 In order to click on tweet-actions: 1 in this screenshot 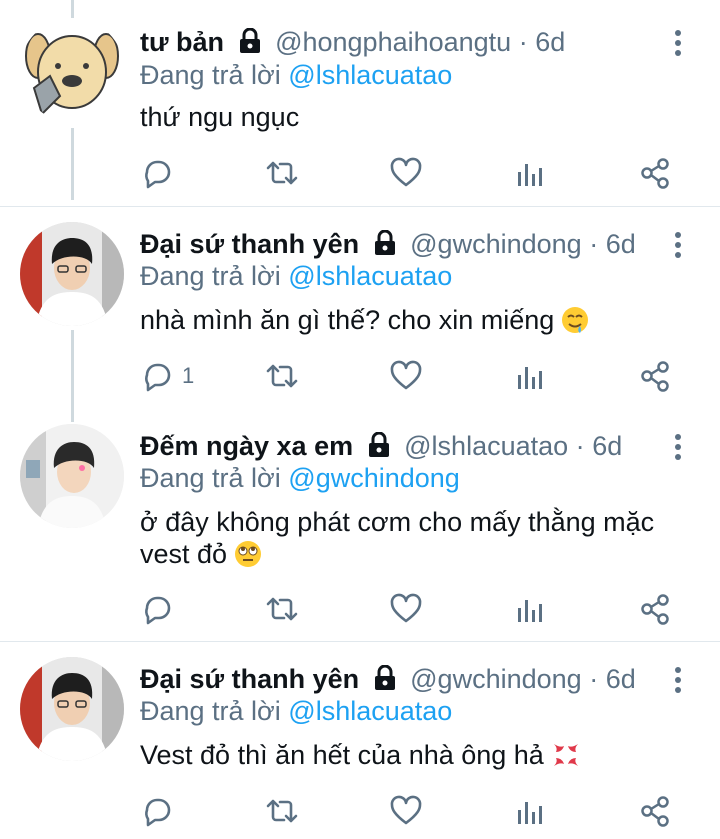, I will do `click(360, 378)`.